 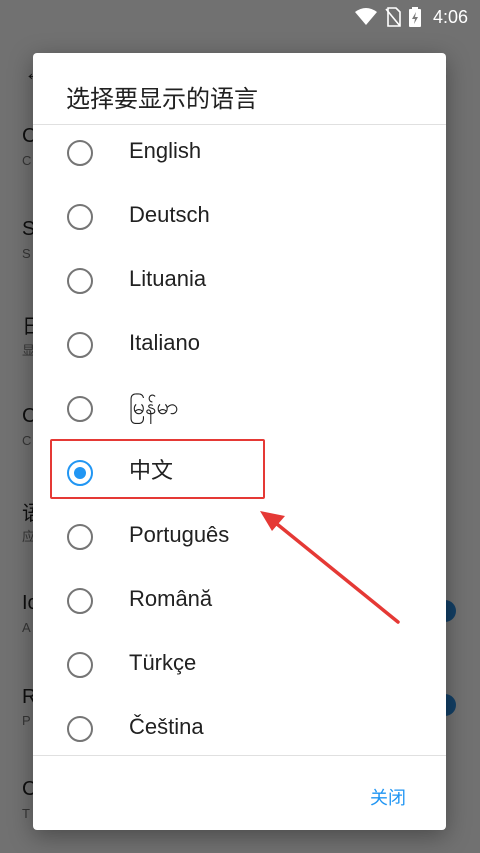 What do you see at coordinates (157, 469) in the screenshot?
I see `annotation-highlight-box` at bounding box center [157, 469].